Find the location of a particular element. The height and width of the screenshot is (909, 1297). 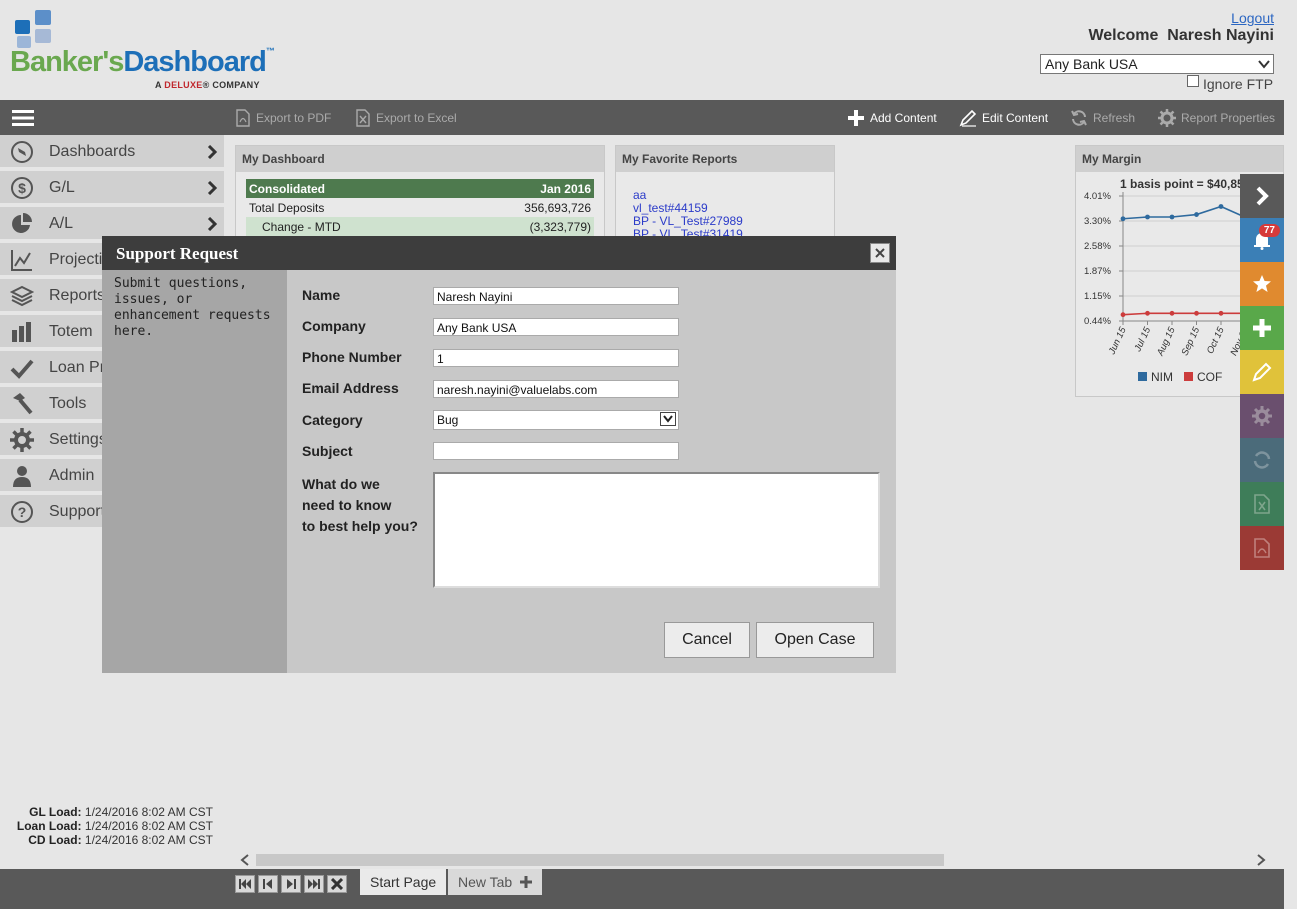

horizontal-scrollbar is located at coordinates (755, 860).